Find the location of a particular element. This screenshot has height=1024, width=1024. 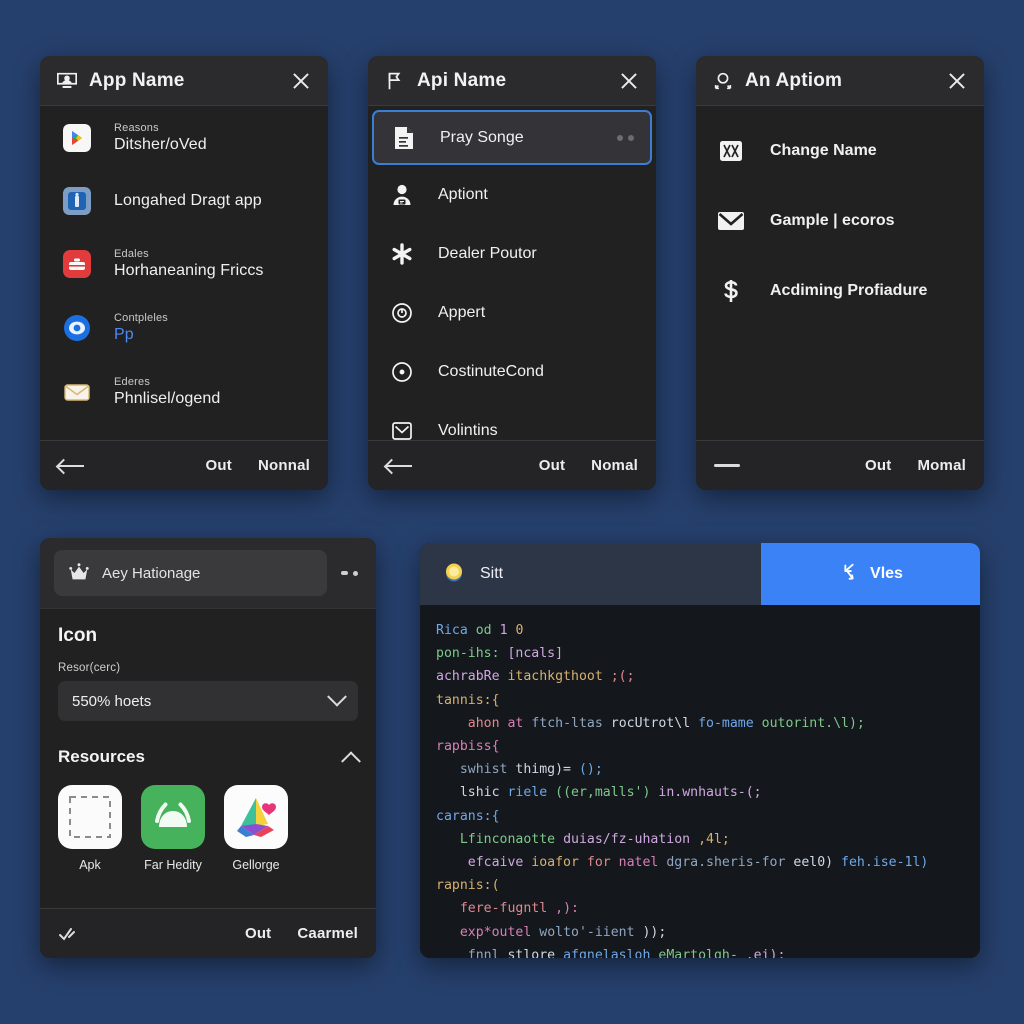

panel-title: An Aptiom is located at coordinates (794, 80).